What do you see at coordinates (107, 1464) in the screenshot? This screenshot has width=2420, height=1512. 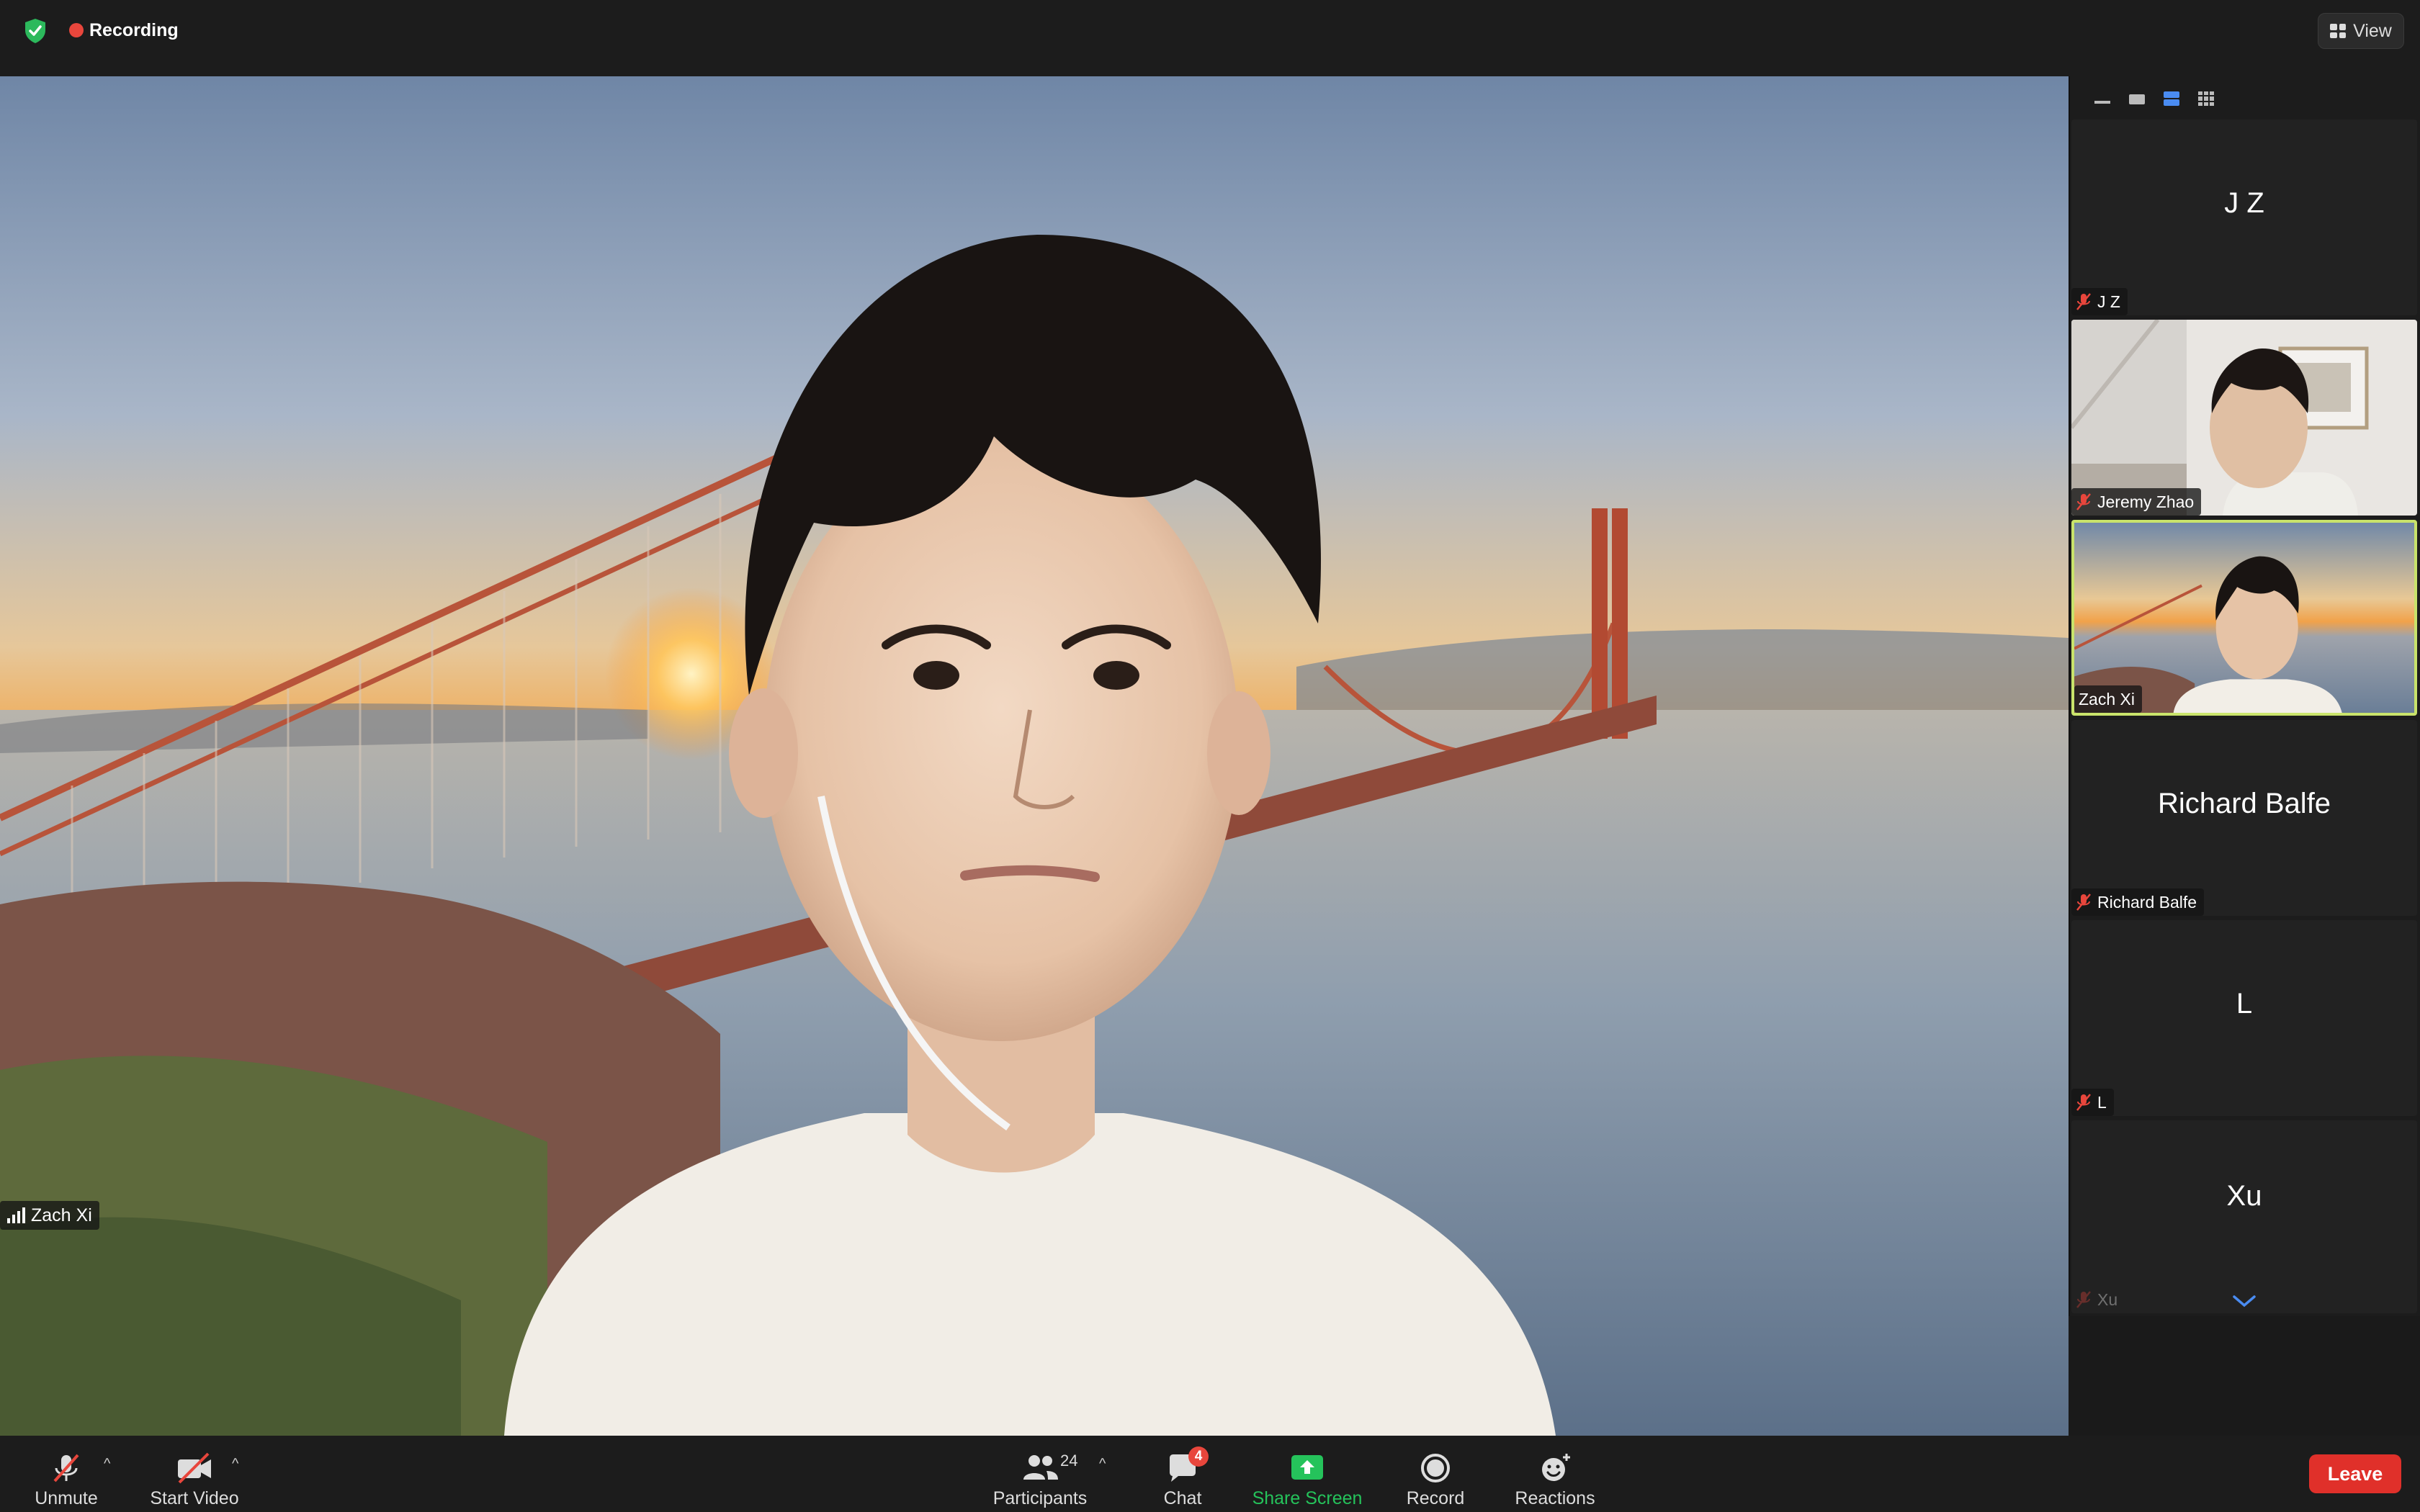 I see `audio-options-caret-icon: ^` at bounding box center [107, 1464].